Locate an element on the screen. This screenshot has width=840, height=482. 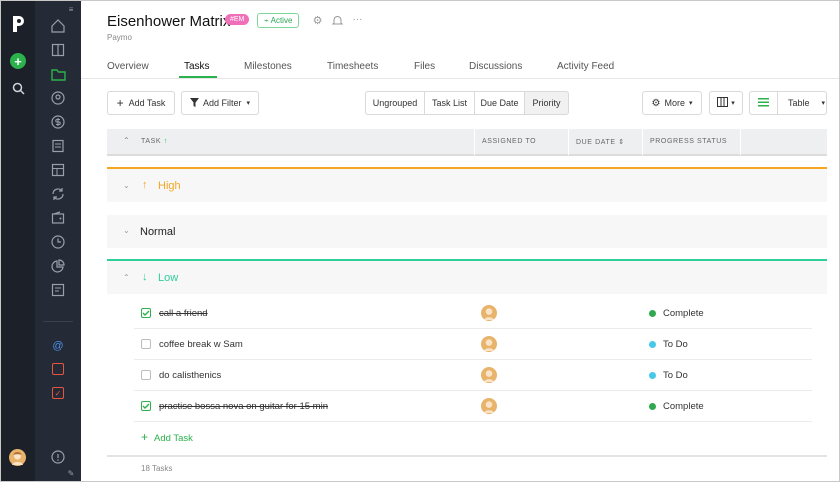
tasks-board-icon is located at coordinates (58, 290).